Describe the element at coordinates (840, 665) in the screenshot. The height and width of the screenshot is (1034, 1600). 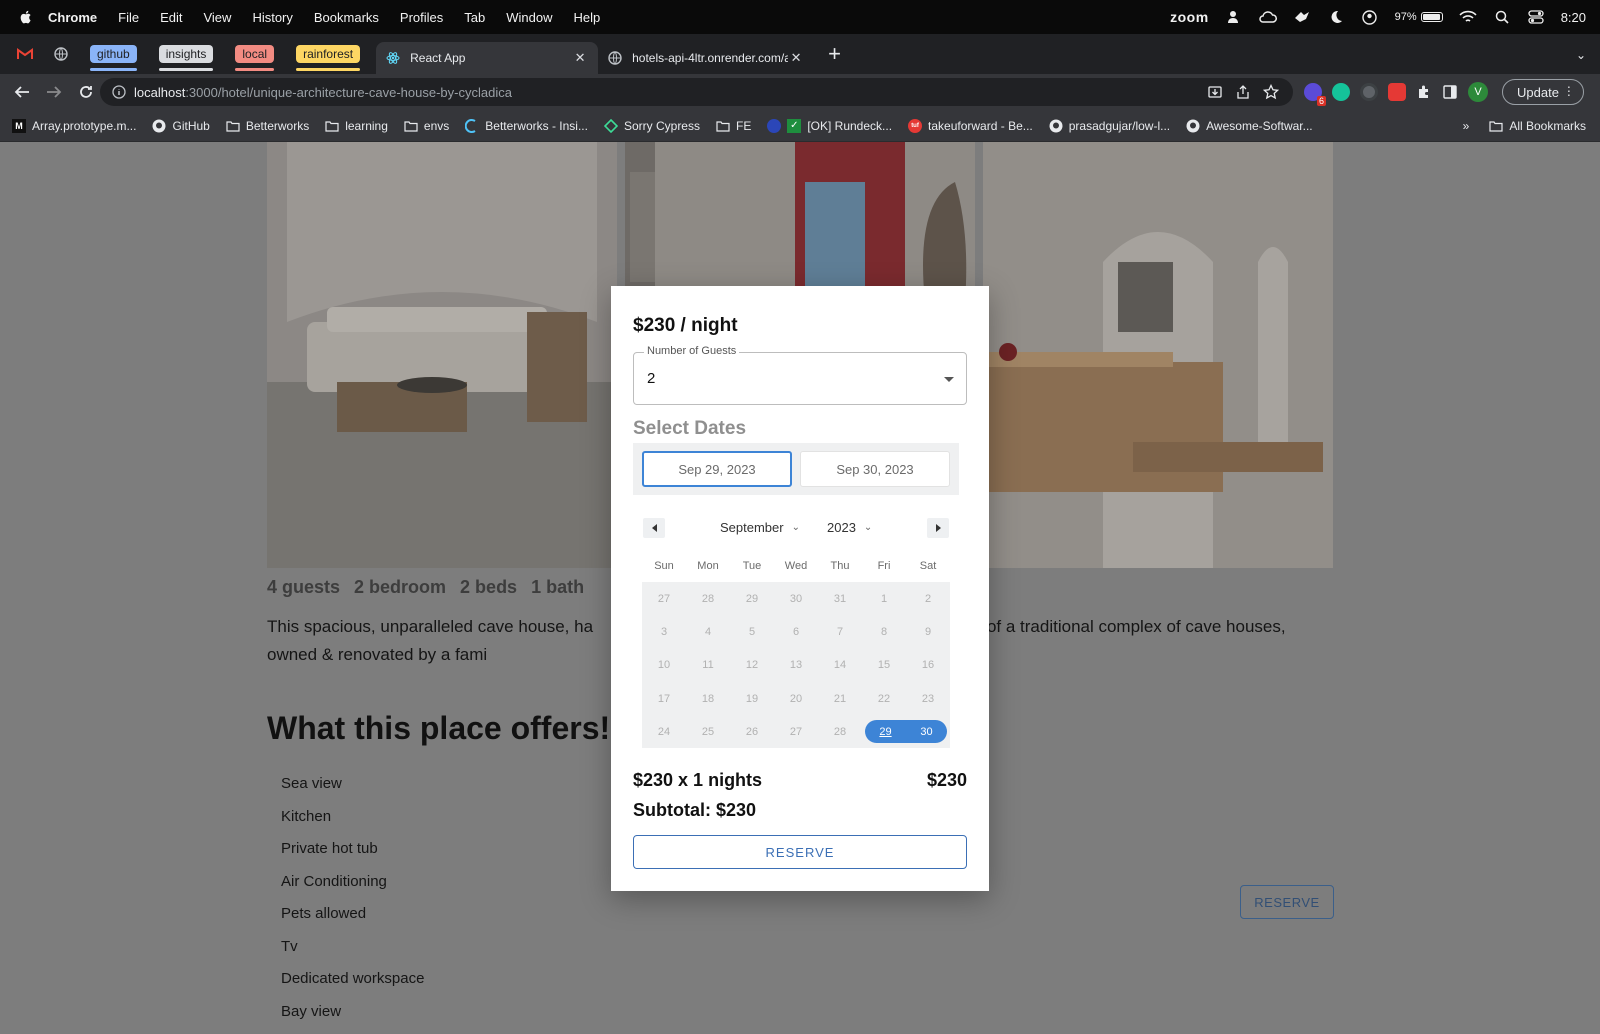
I see `calendar-day: 14` at that location.